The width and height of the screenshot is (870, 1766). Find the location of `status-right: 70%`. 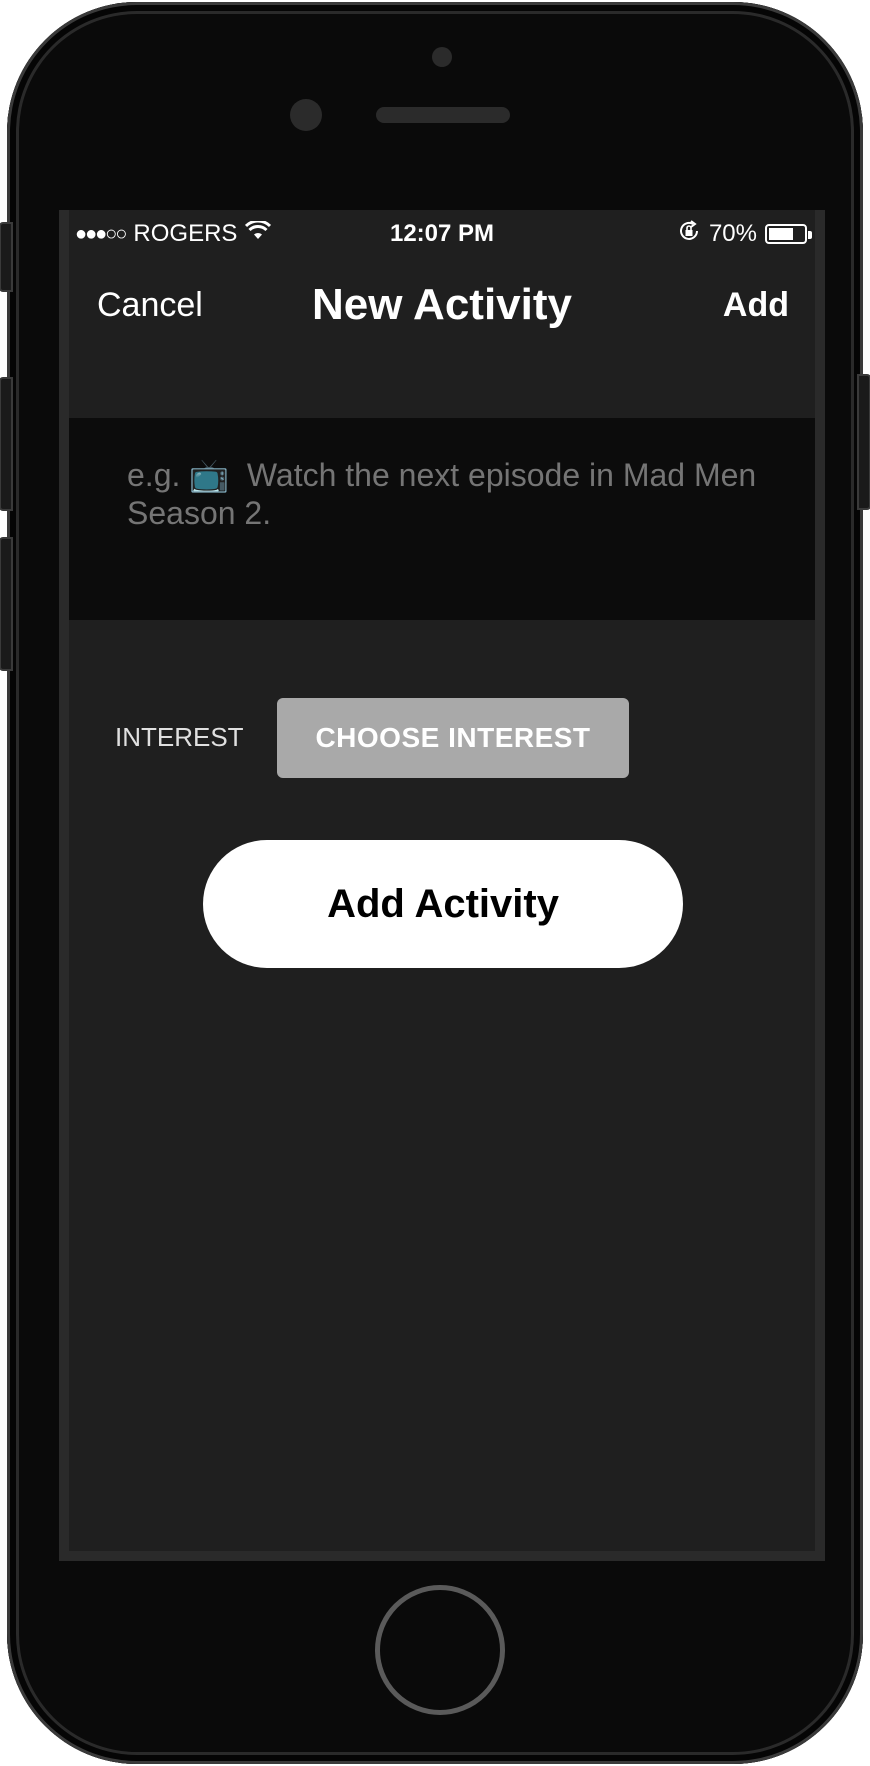

status-right: 70% is located at coordinates (744, 234).